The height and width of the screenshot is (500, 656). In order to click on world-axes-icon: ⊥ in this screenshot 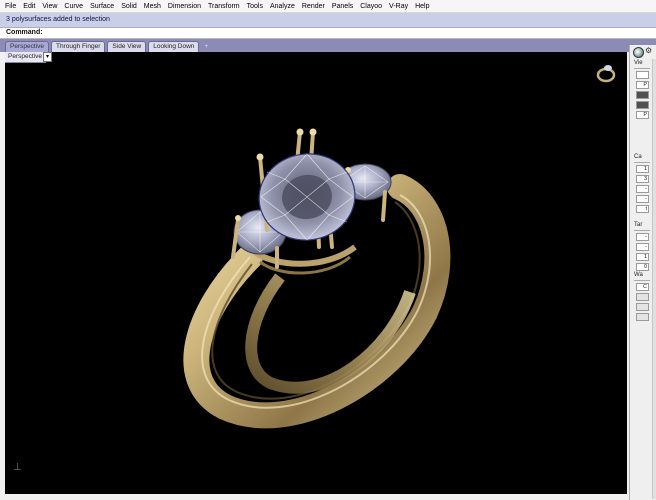, I will do `click(17, 467)`.